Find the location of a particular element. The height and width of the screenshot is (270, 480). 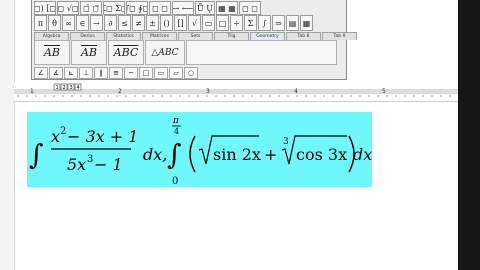

geometry-symbol-row: ∠ ∡ ⊾ ⊥ ∥ ≅ ~ □ ▭ ▱ ○ is located at coordinates (116, 73).